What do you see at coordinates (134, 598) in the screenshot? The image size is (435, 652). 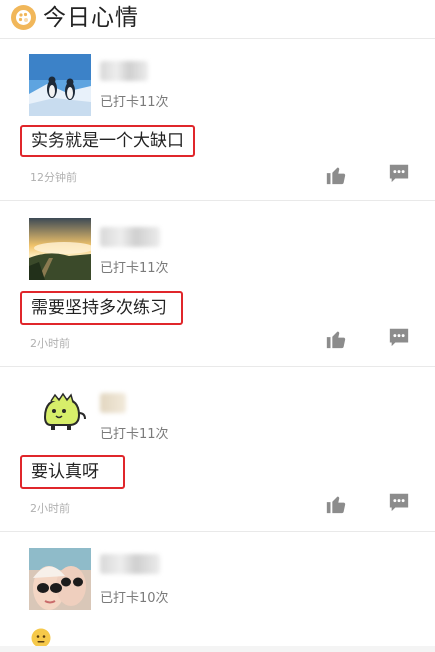 I see `checkin-count: 已打卡10次` at bounding box center [134, 598].